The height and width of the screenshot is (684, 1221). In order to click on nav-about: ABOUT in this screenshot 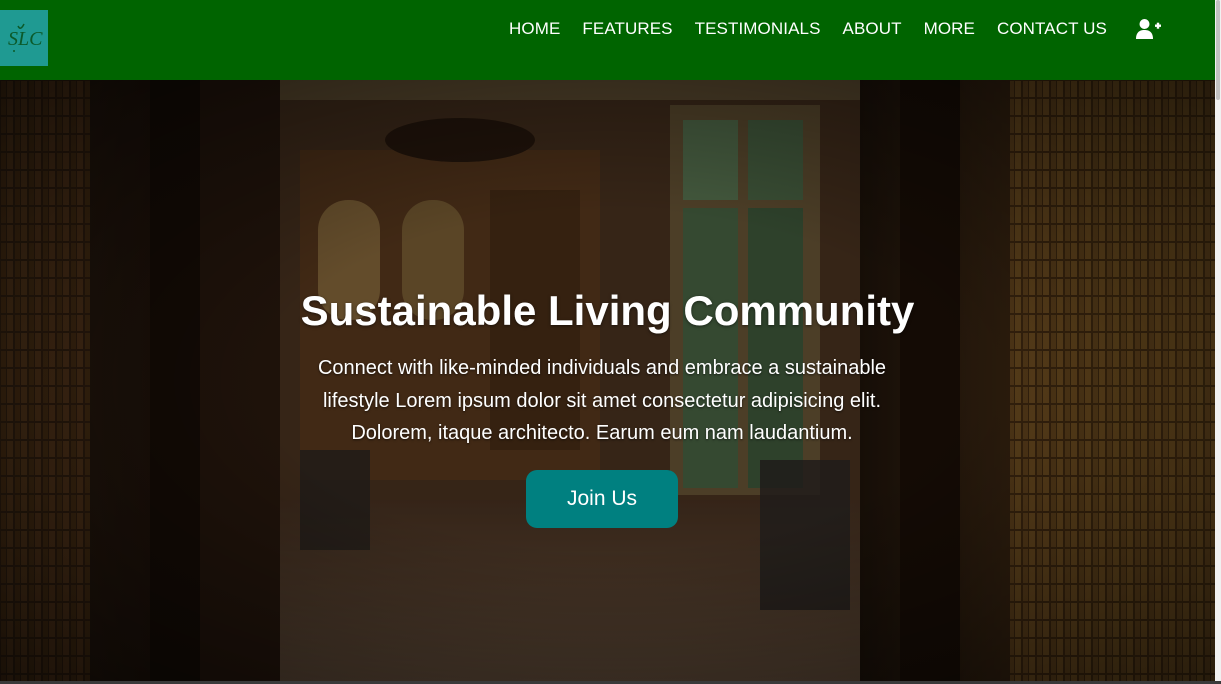, I will do `click(872, 29)`.